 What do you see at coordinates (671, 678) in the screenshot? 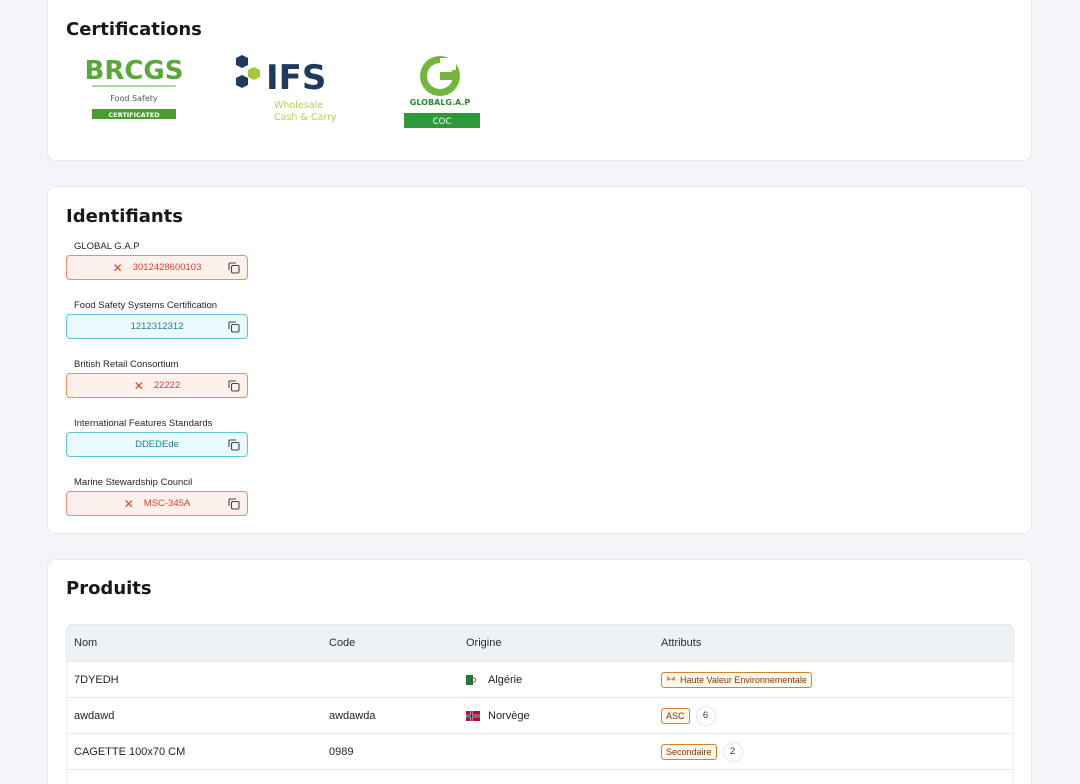
I see `butterfly-icon` at bounding box center [671, 678].